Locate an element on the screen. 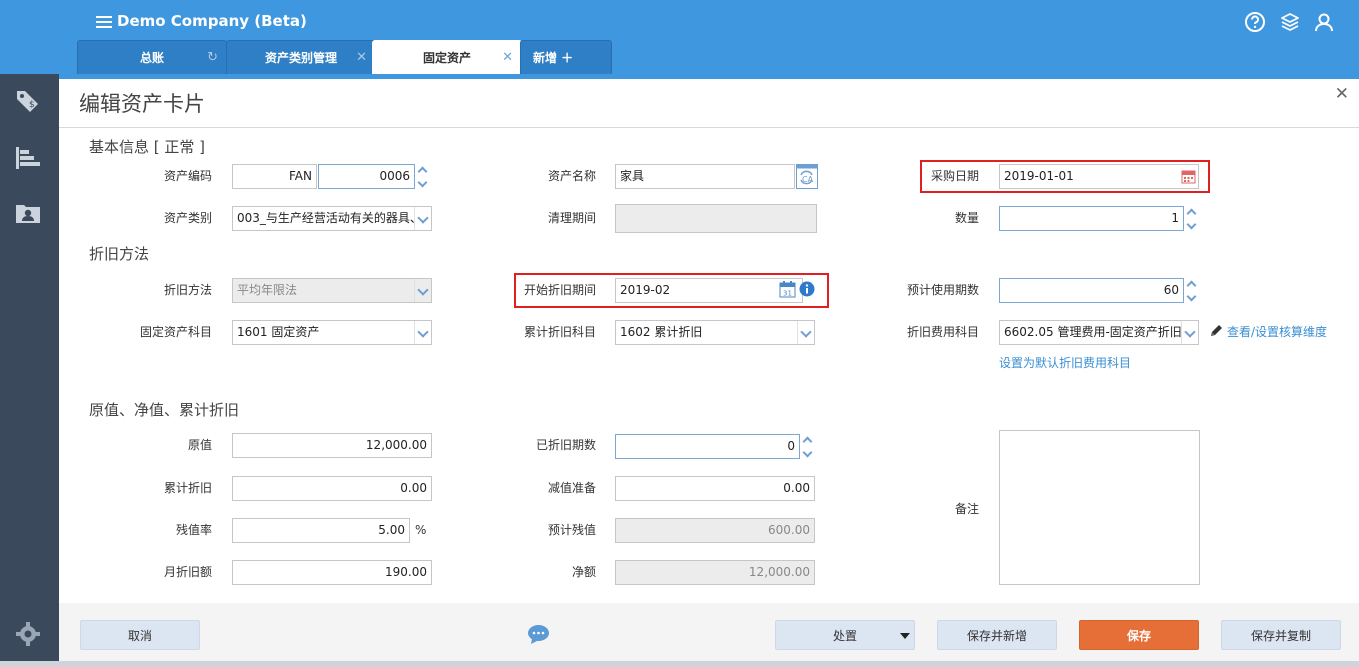 The height and width of the screenshot is (667, 1359). depr-method-value: 平均年限法 is located at coordinates (267, 290).